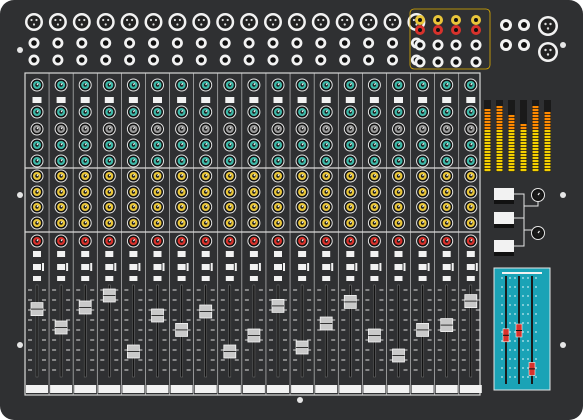  I want to click on aux-return-jack, so click(456, 62).